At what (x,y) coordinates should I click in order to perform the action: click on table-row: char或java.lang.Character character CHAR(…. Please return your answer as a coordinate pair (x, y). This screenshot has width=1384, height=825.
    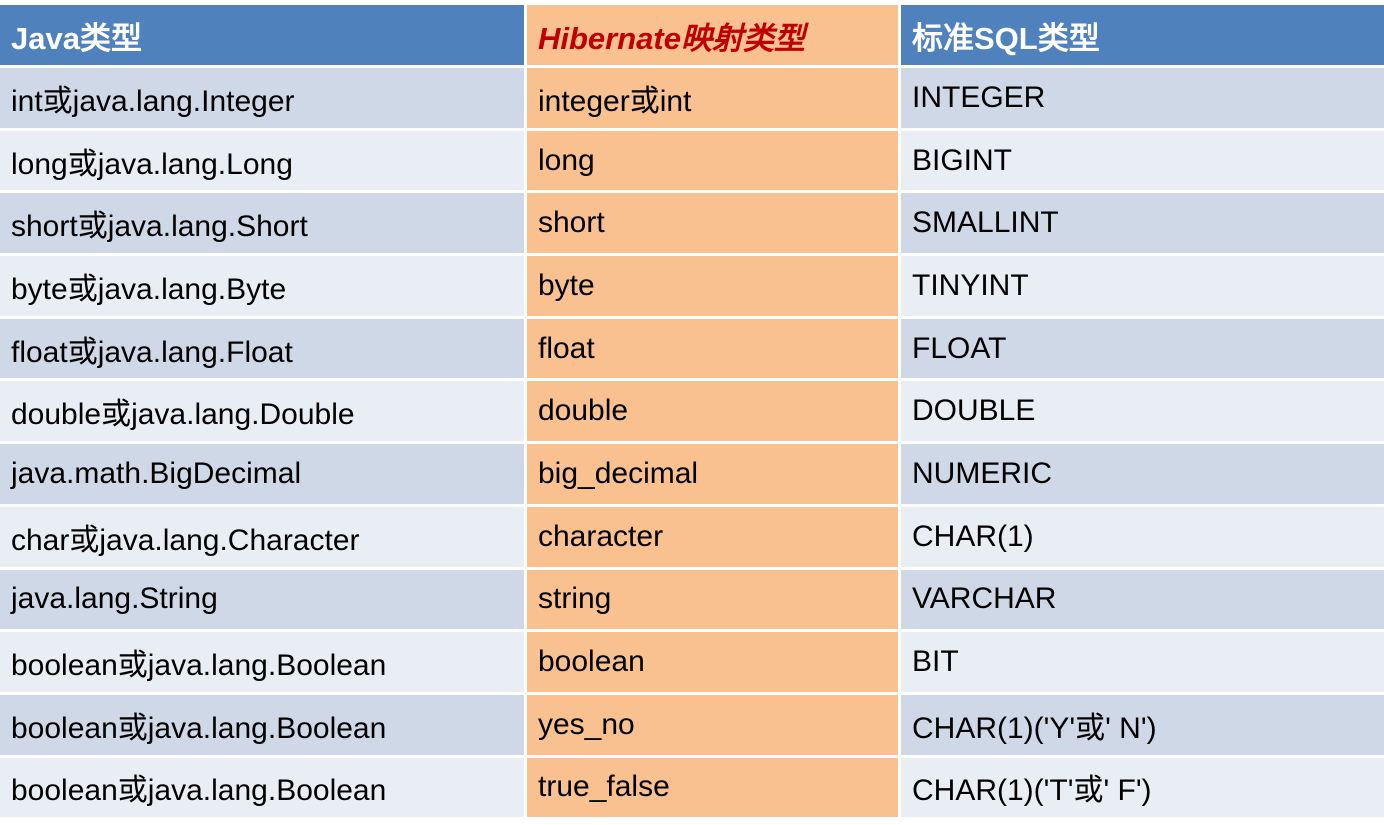
    Looking at the image, I should click on (692, 538).